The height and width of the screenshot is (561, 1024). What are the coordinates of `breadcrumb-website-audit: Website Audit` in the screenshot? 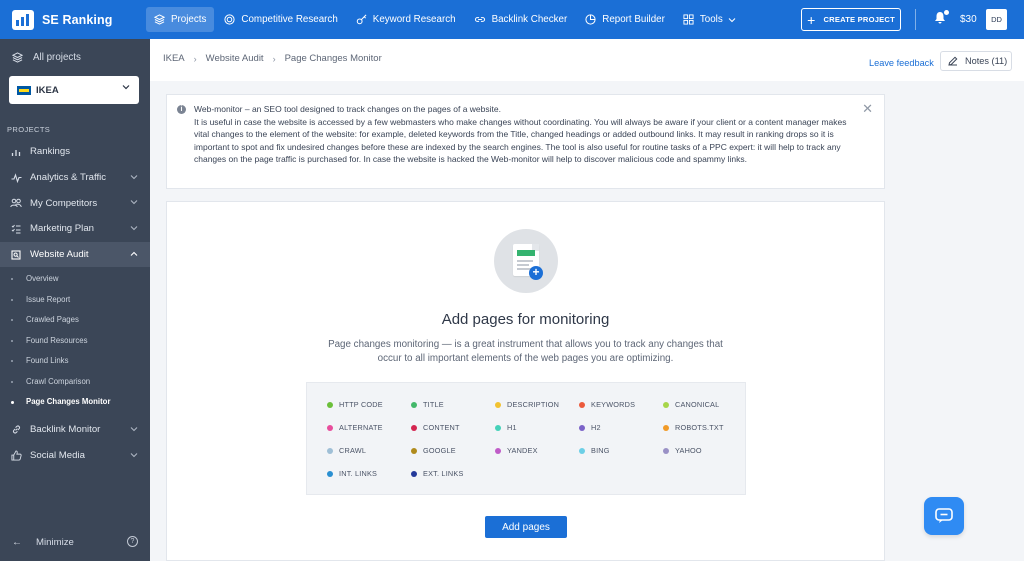 It's located at (235, 58).